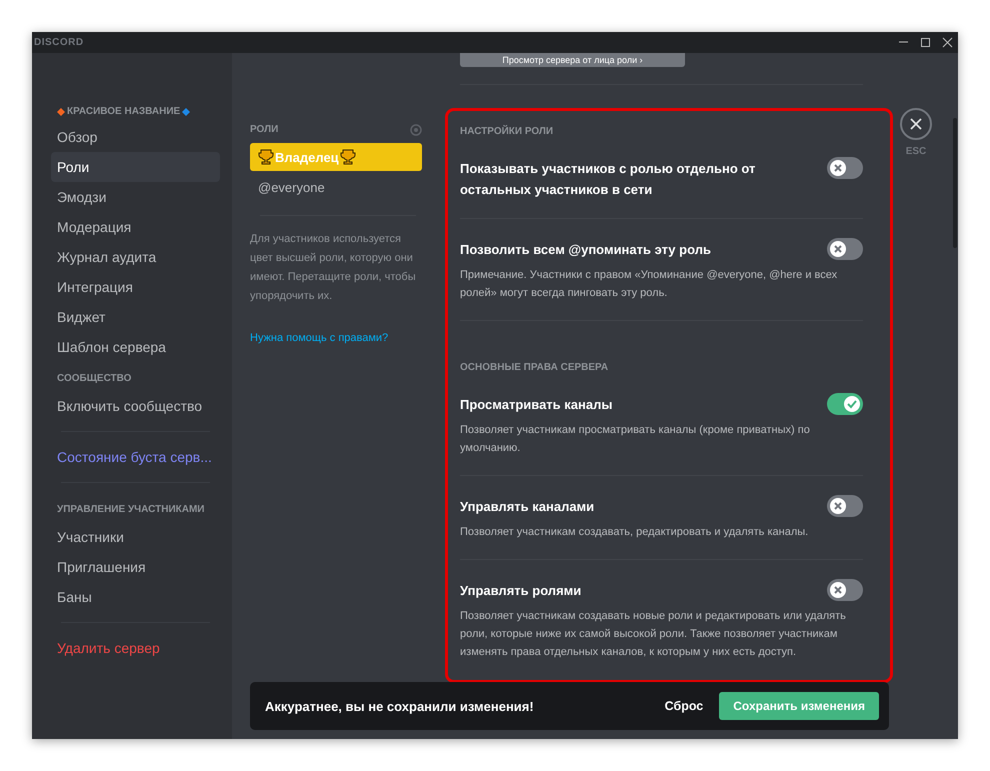 This screenshot has width=990, height=771. Describe the element at coordinates (131, 510) in the screenshot. I see `section-heading: УПРАВЛЕНИЕ УЧАСТНИКАМИ` at that location.